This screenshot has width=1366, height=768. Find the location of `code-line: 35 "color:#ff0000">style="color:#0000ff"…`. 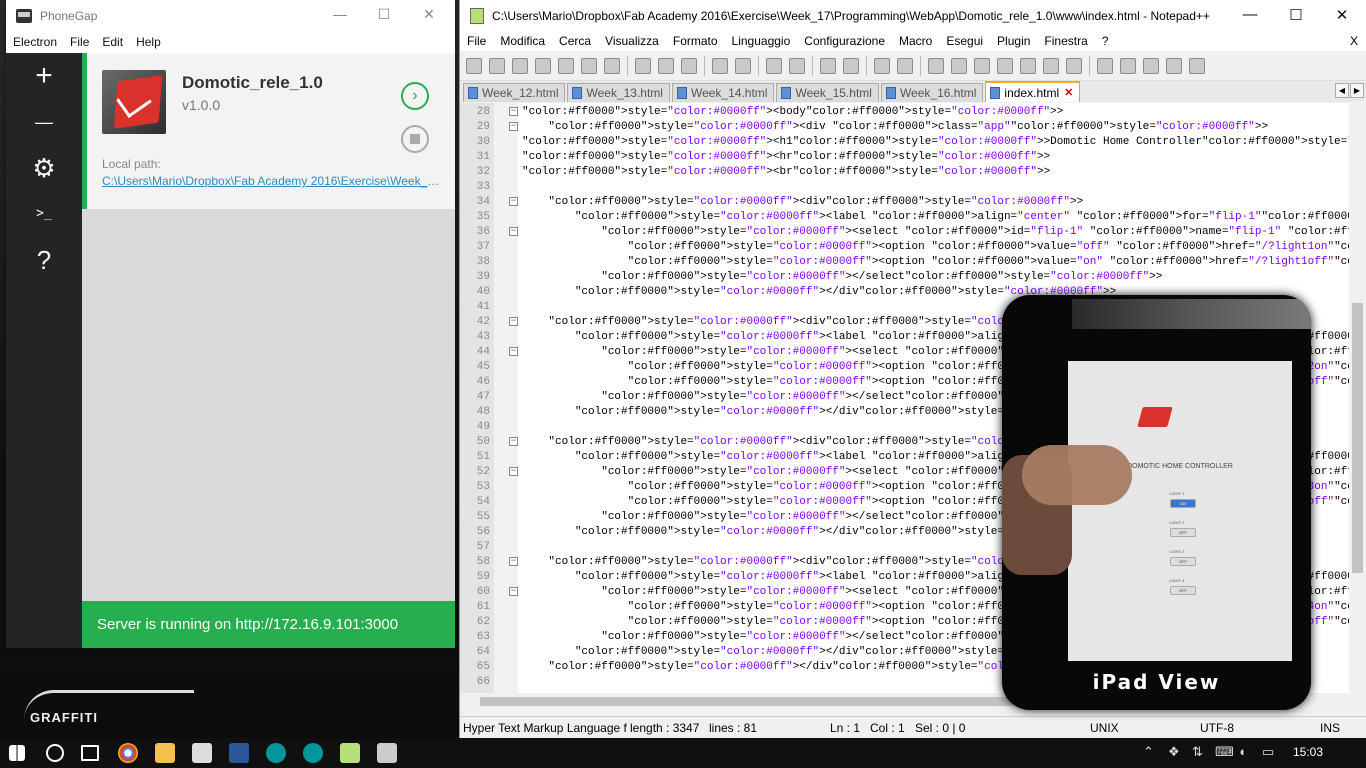

code-line: 35 "color:#ff0000">style="color:#0000ff"… is located at coordinates (913, 217).